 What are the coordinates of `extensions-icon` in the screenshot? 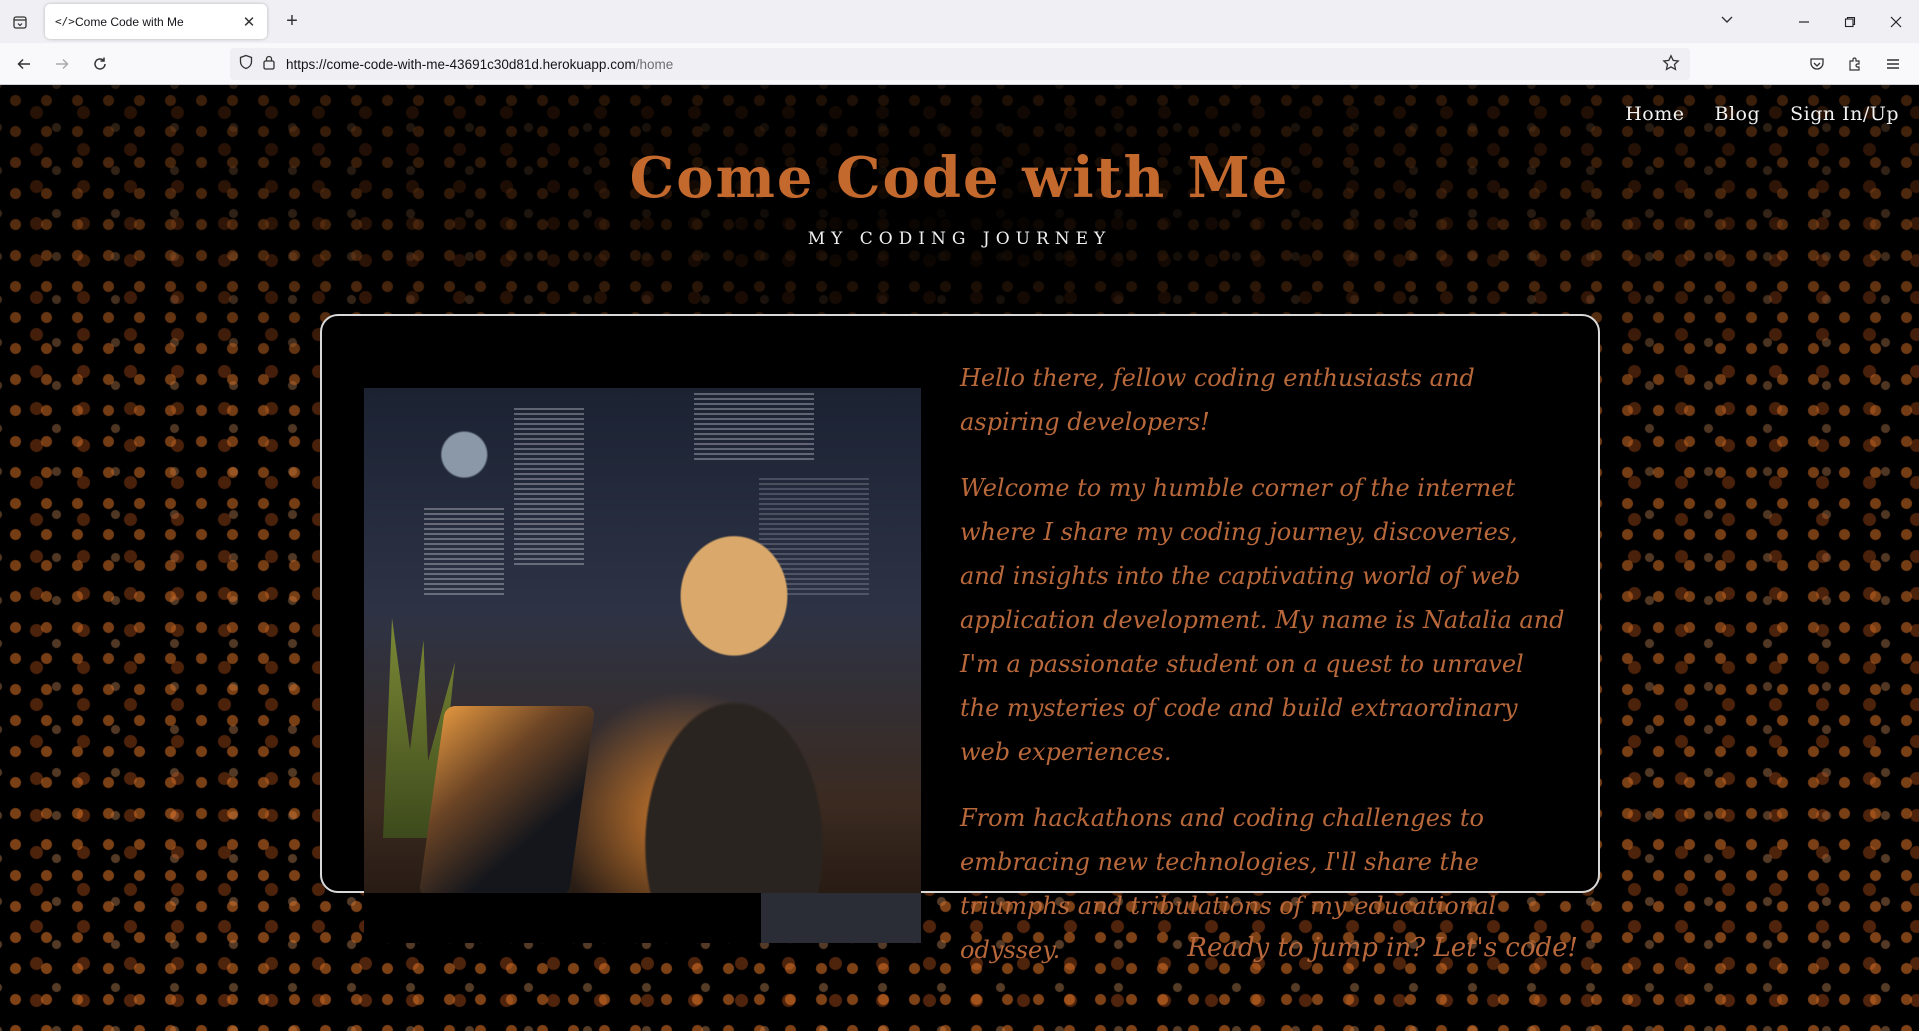 It's located at (1855, 64).